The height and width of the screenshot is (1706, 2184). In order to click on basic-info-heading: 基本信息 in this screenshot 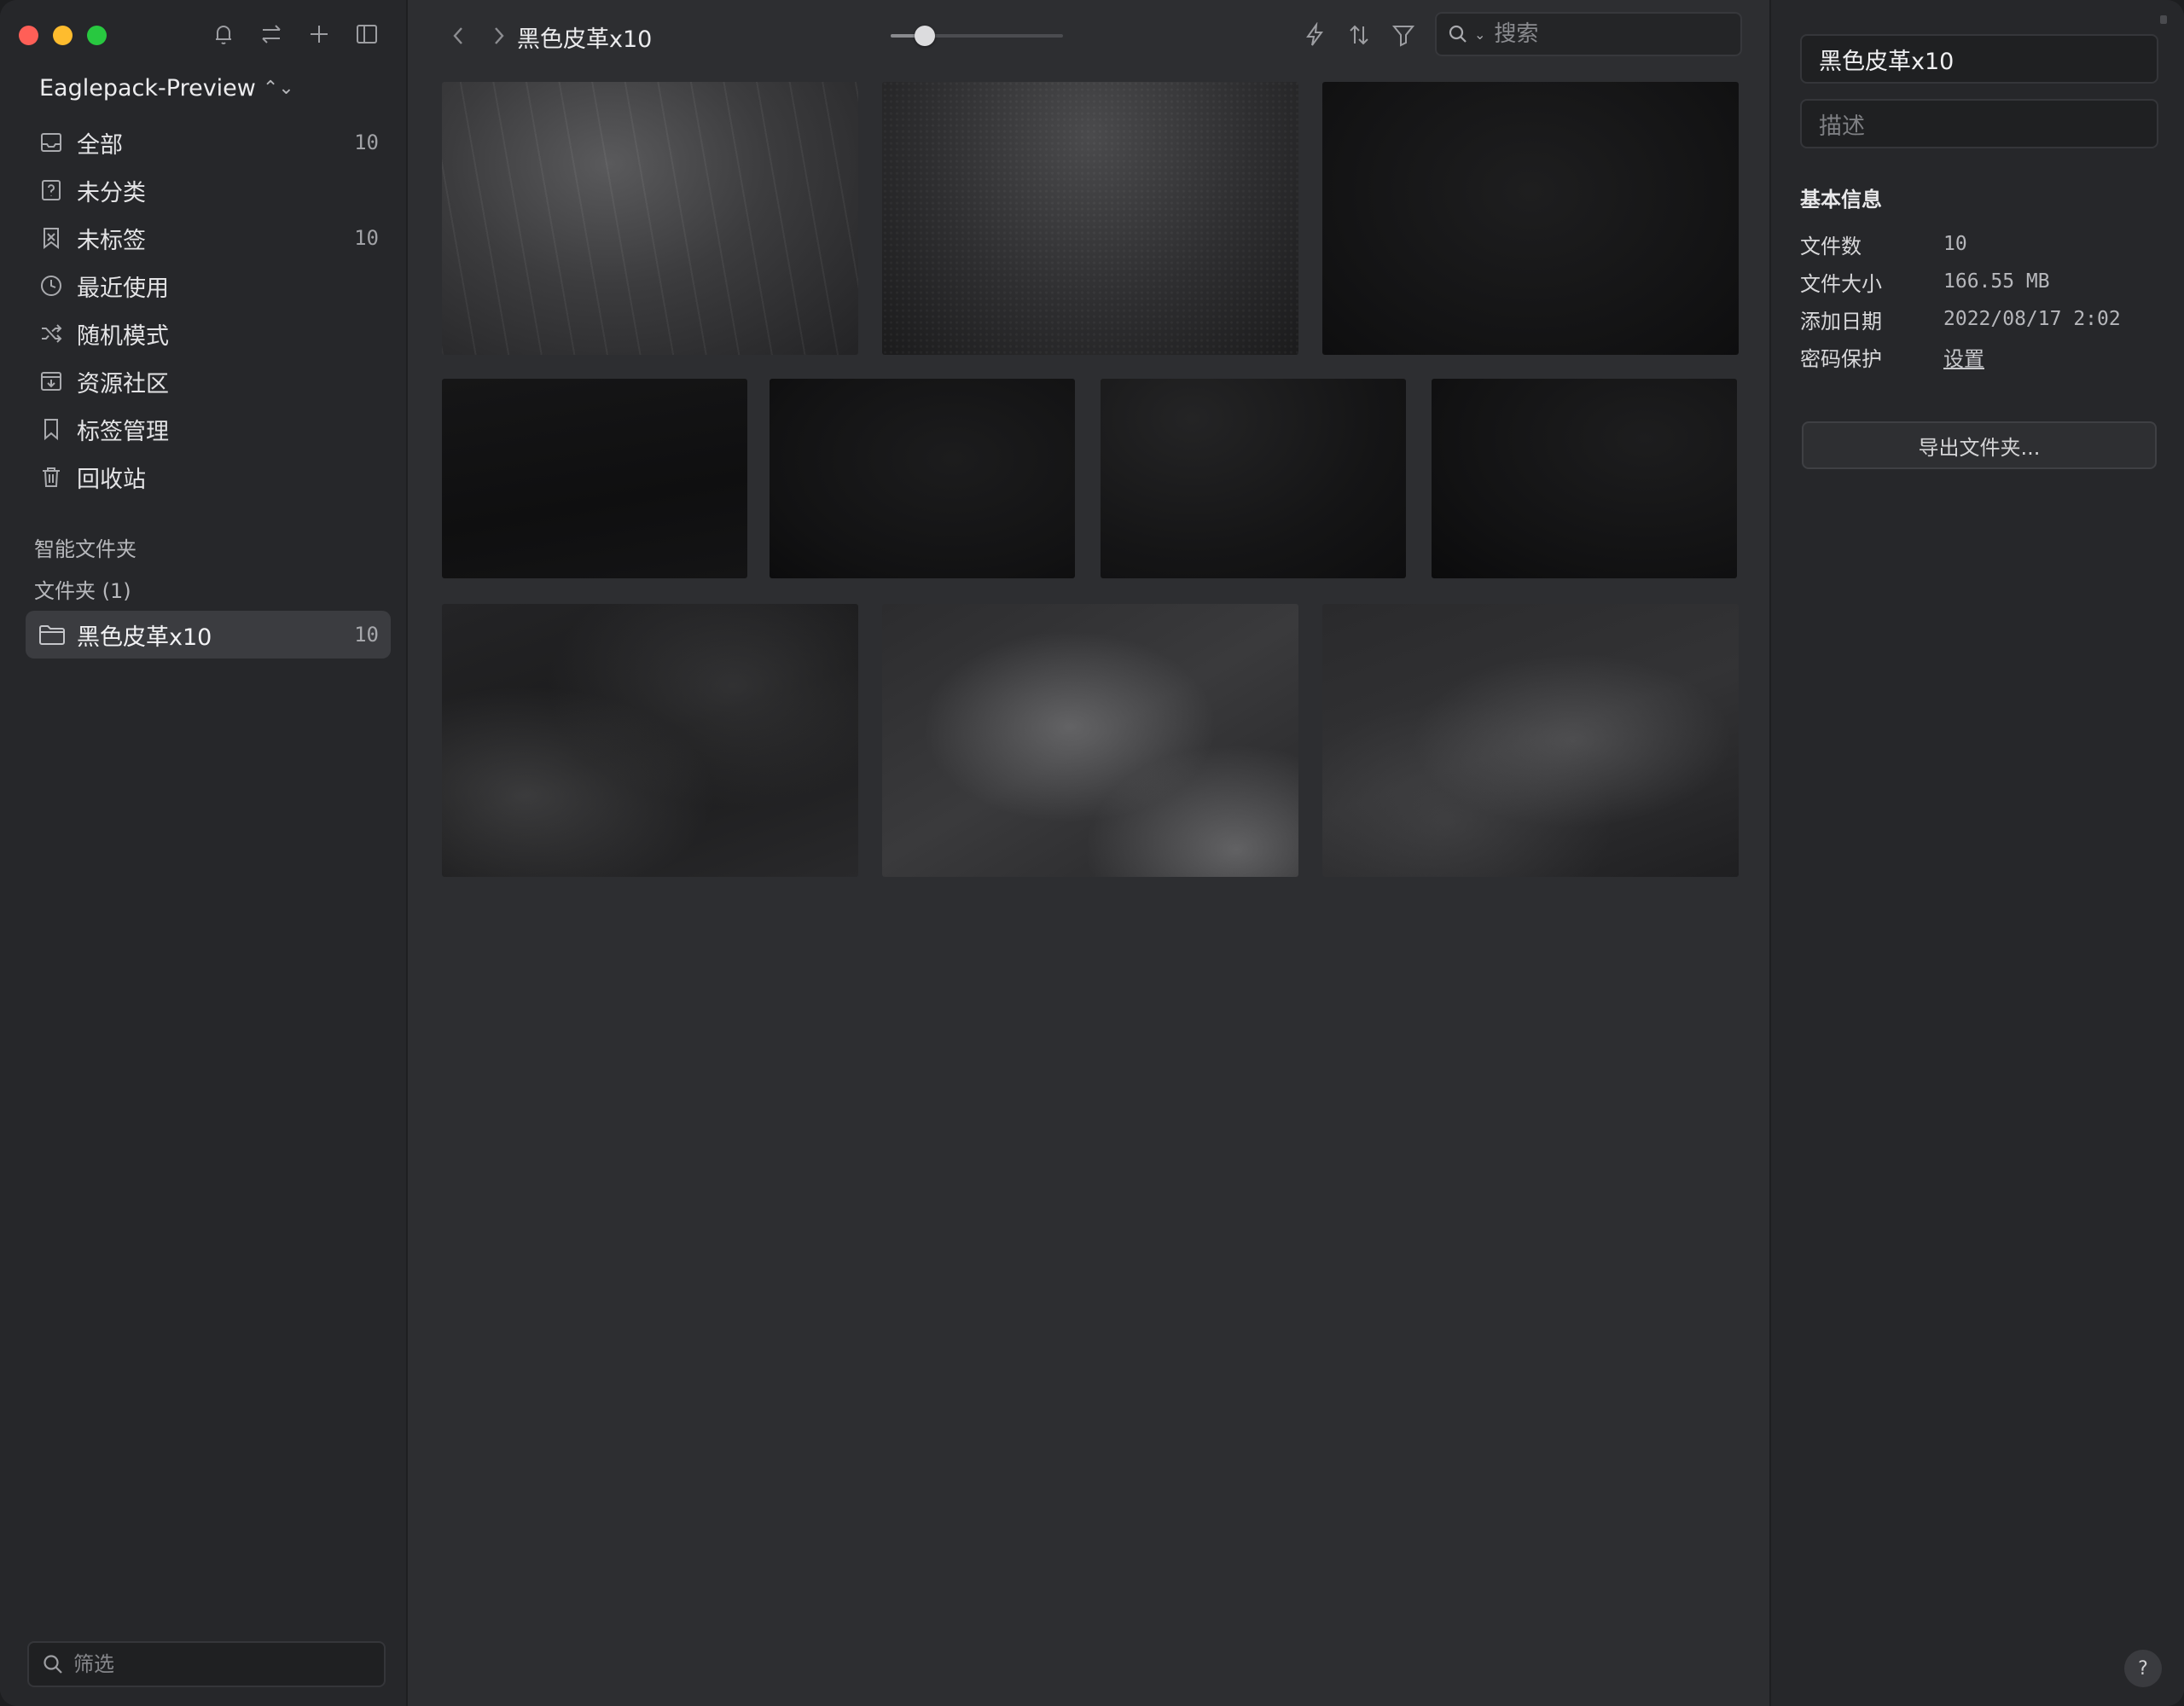, I will do `click(1841, 200)`.